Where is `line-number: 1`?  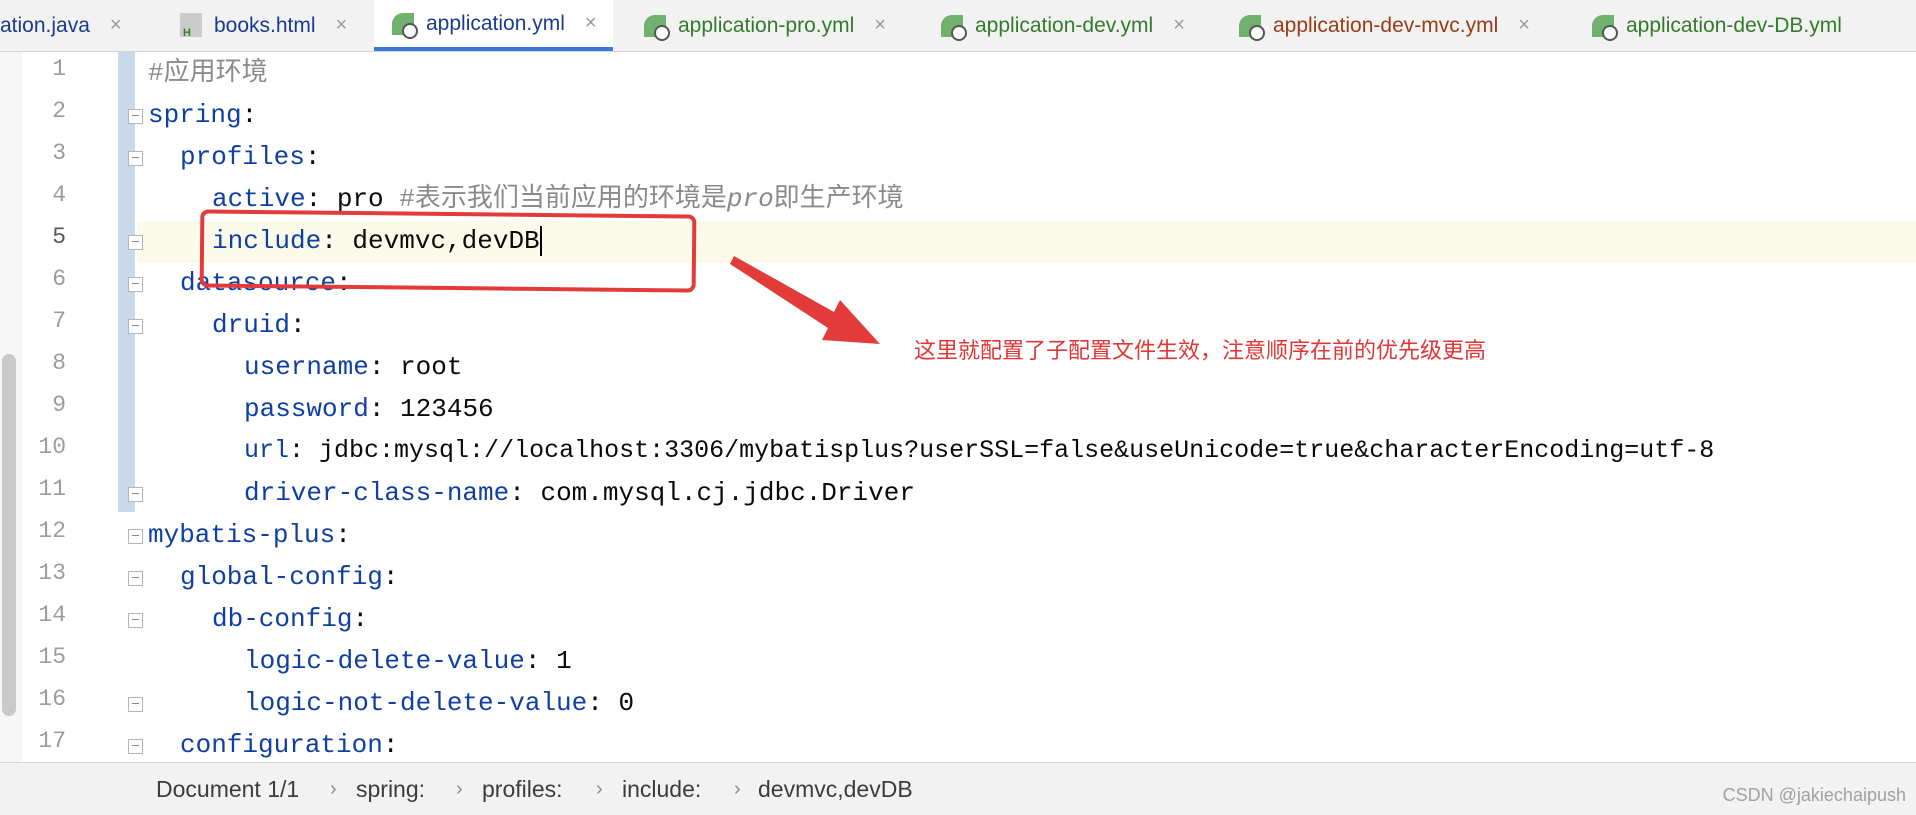
line-number: 1 is located at coordinates (59, 69).